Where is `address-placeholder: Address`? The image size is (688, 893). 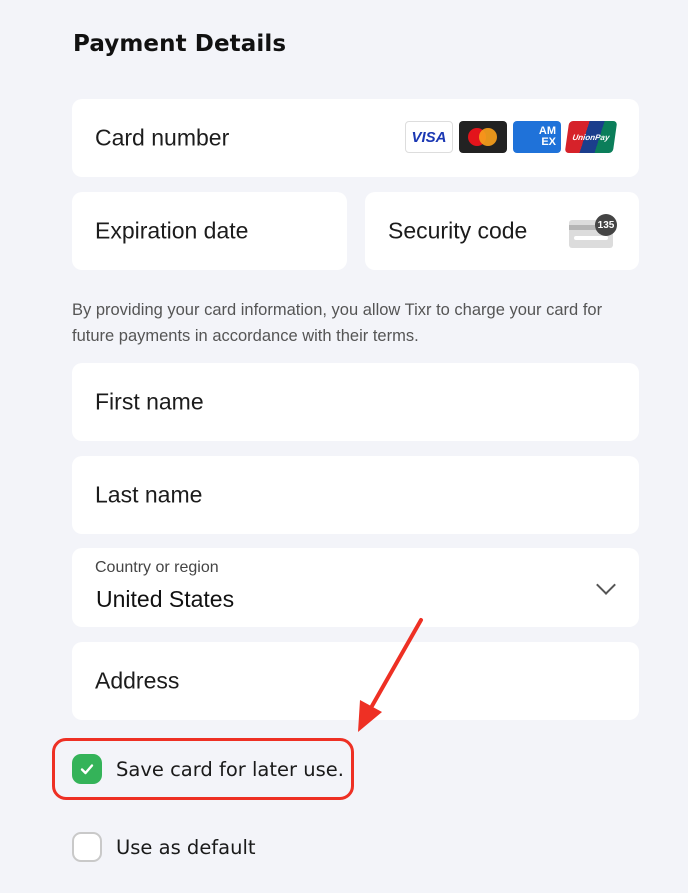
address-placeholder: Address is located at coordinates (137, 680).